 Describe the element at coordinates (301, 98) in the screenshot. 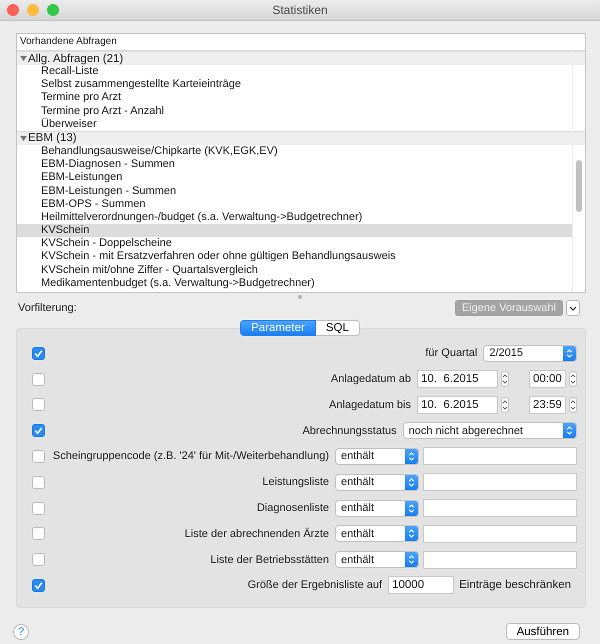

I see `query-item: Termine pro Arzt` at that location.